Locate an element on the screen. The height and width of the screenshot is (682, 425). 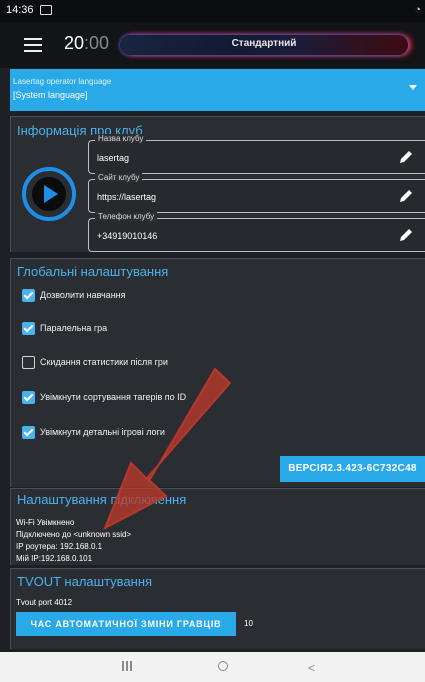
game-clock: 20:00 is located at coordinates (86, 43).